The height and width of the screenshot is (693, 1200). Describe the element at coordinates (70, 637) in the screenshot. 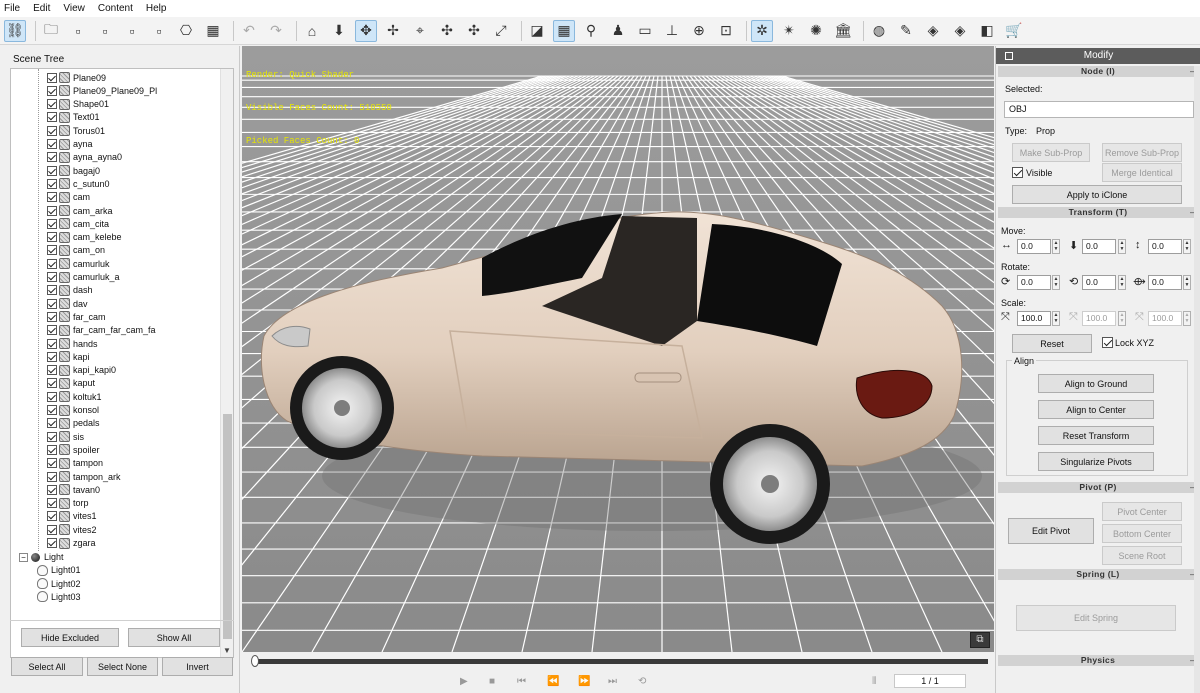

I see `hide-excluded-button: Hide Excluded` at that location.